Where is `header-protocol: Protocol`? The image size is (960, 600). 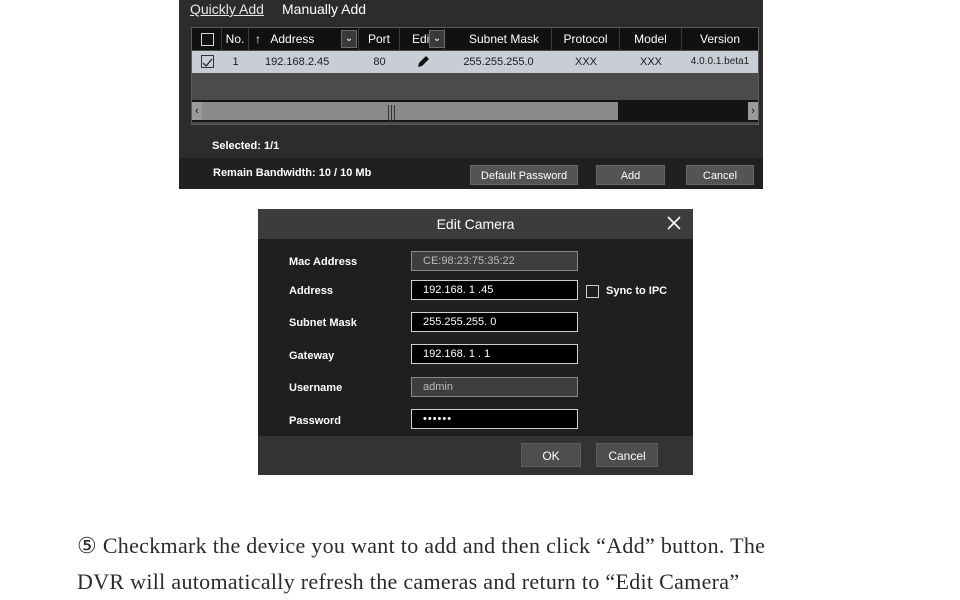
header-protocol: Protocol is located at coordinates (586, 39).